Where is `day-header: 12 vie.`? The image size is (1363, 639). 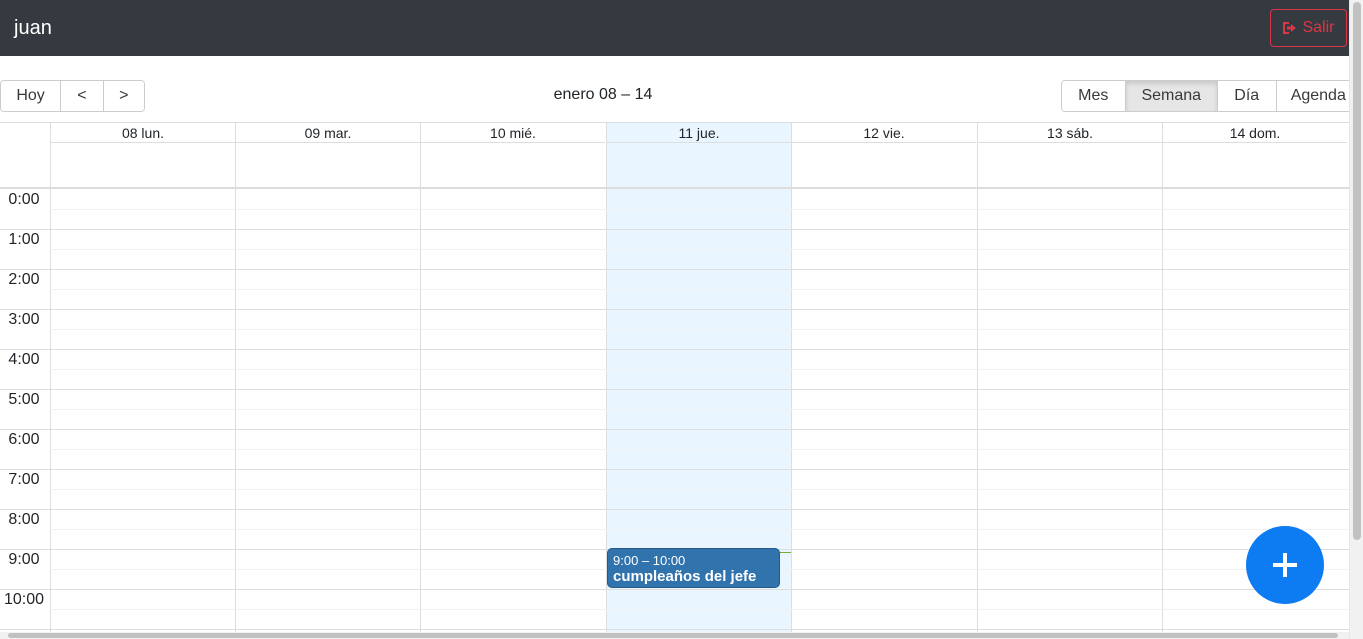
day-header: 12 vie. is located at coordinates (883, 133).